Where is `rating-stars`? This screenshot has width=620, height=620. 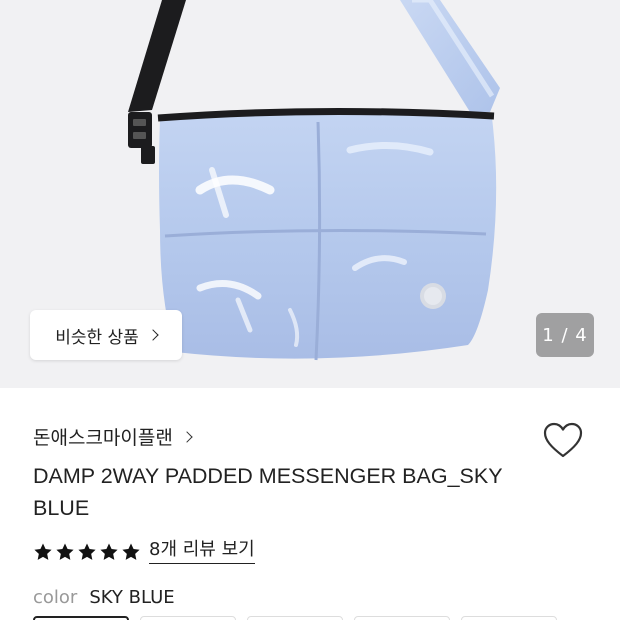 rating-stars is located at coordinates (87, 552).